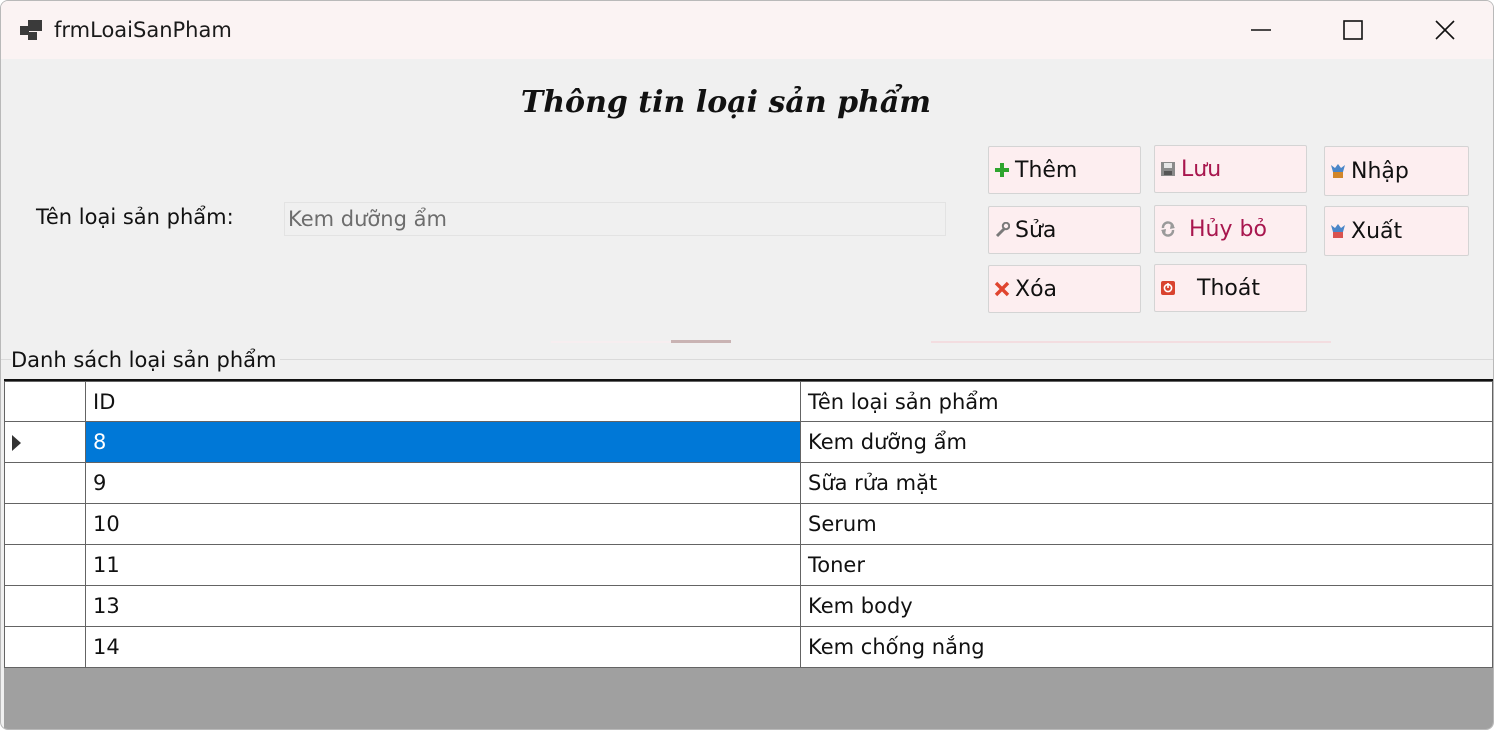  I want to click on table-row: 8 Kem dưỡng ẩm, so click(748, 442).